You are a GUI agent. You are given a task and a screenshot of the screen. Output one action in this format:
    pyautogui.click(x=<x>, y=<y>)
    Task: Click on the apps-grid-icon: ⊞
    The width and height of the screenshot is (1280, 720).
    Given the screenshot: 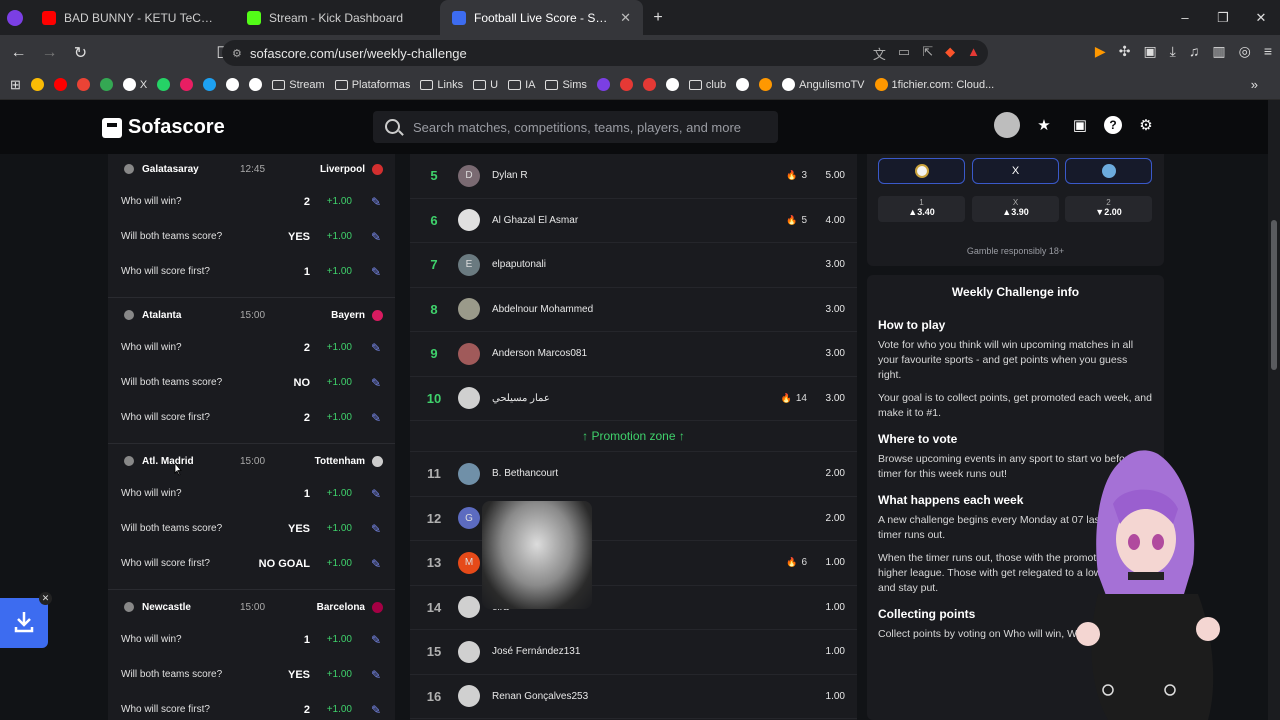 What is the action you would take?
    pyautogui.click(x=15, y=85)
    